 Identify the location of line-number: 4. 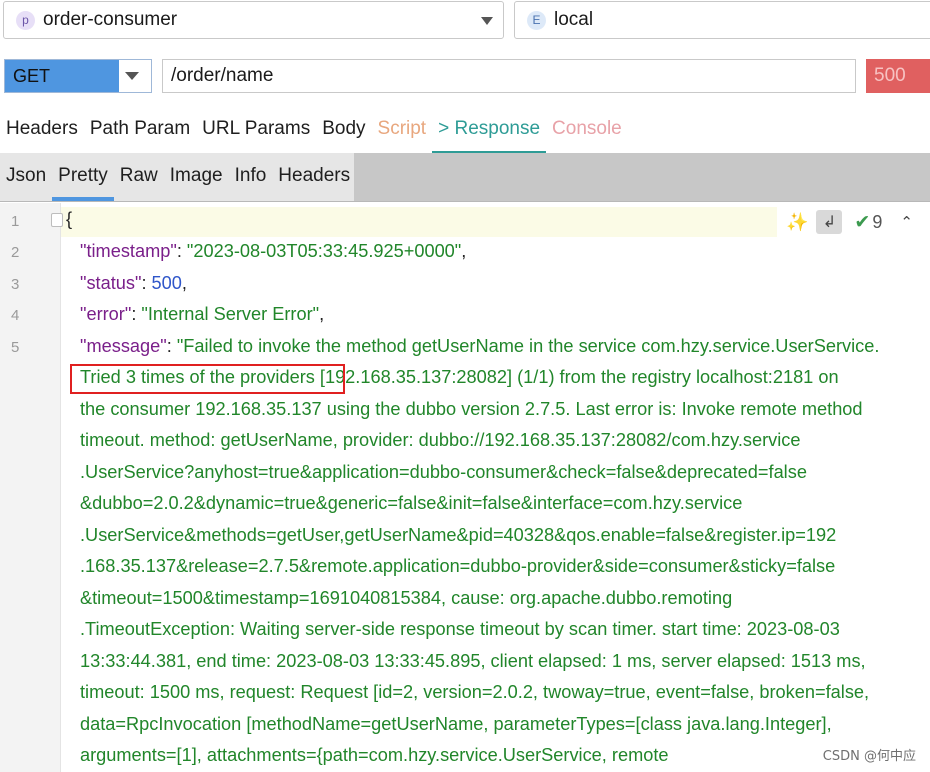
(15, 315).